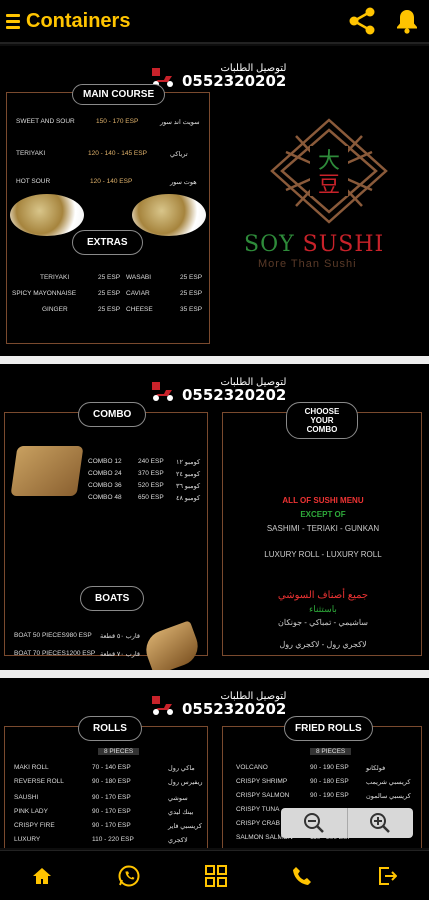  Describe the element at coordinates (214, 22) in the screenshot. I see `app-bar: Containers` at that location.